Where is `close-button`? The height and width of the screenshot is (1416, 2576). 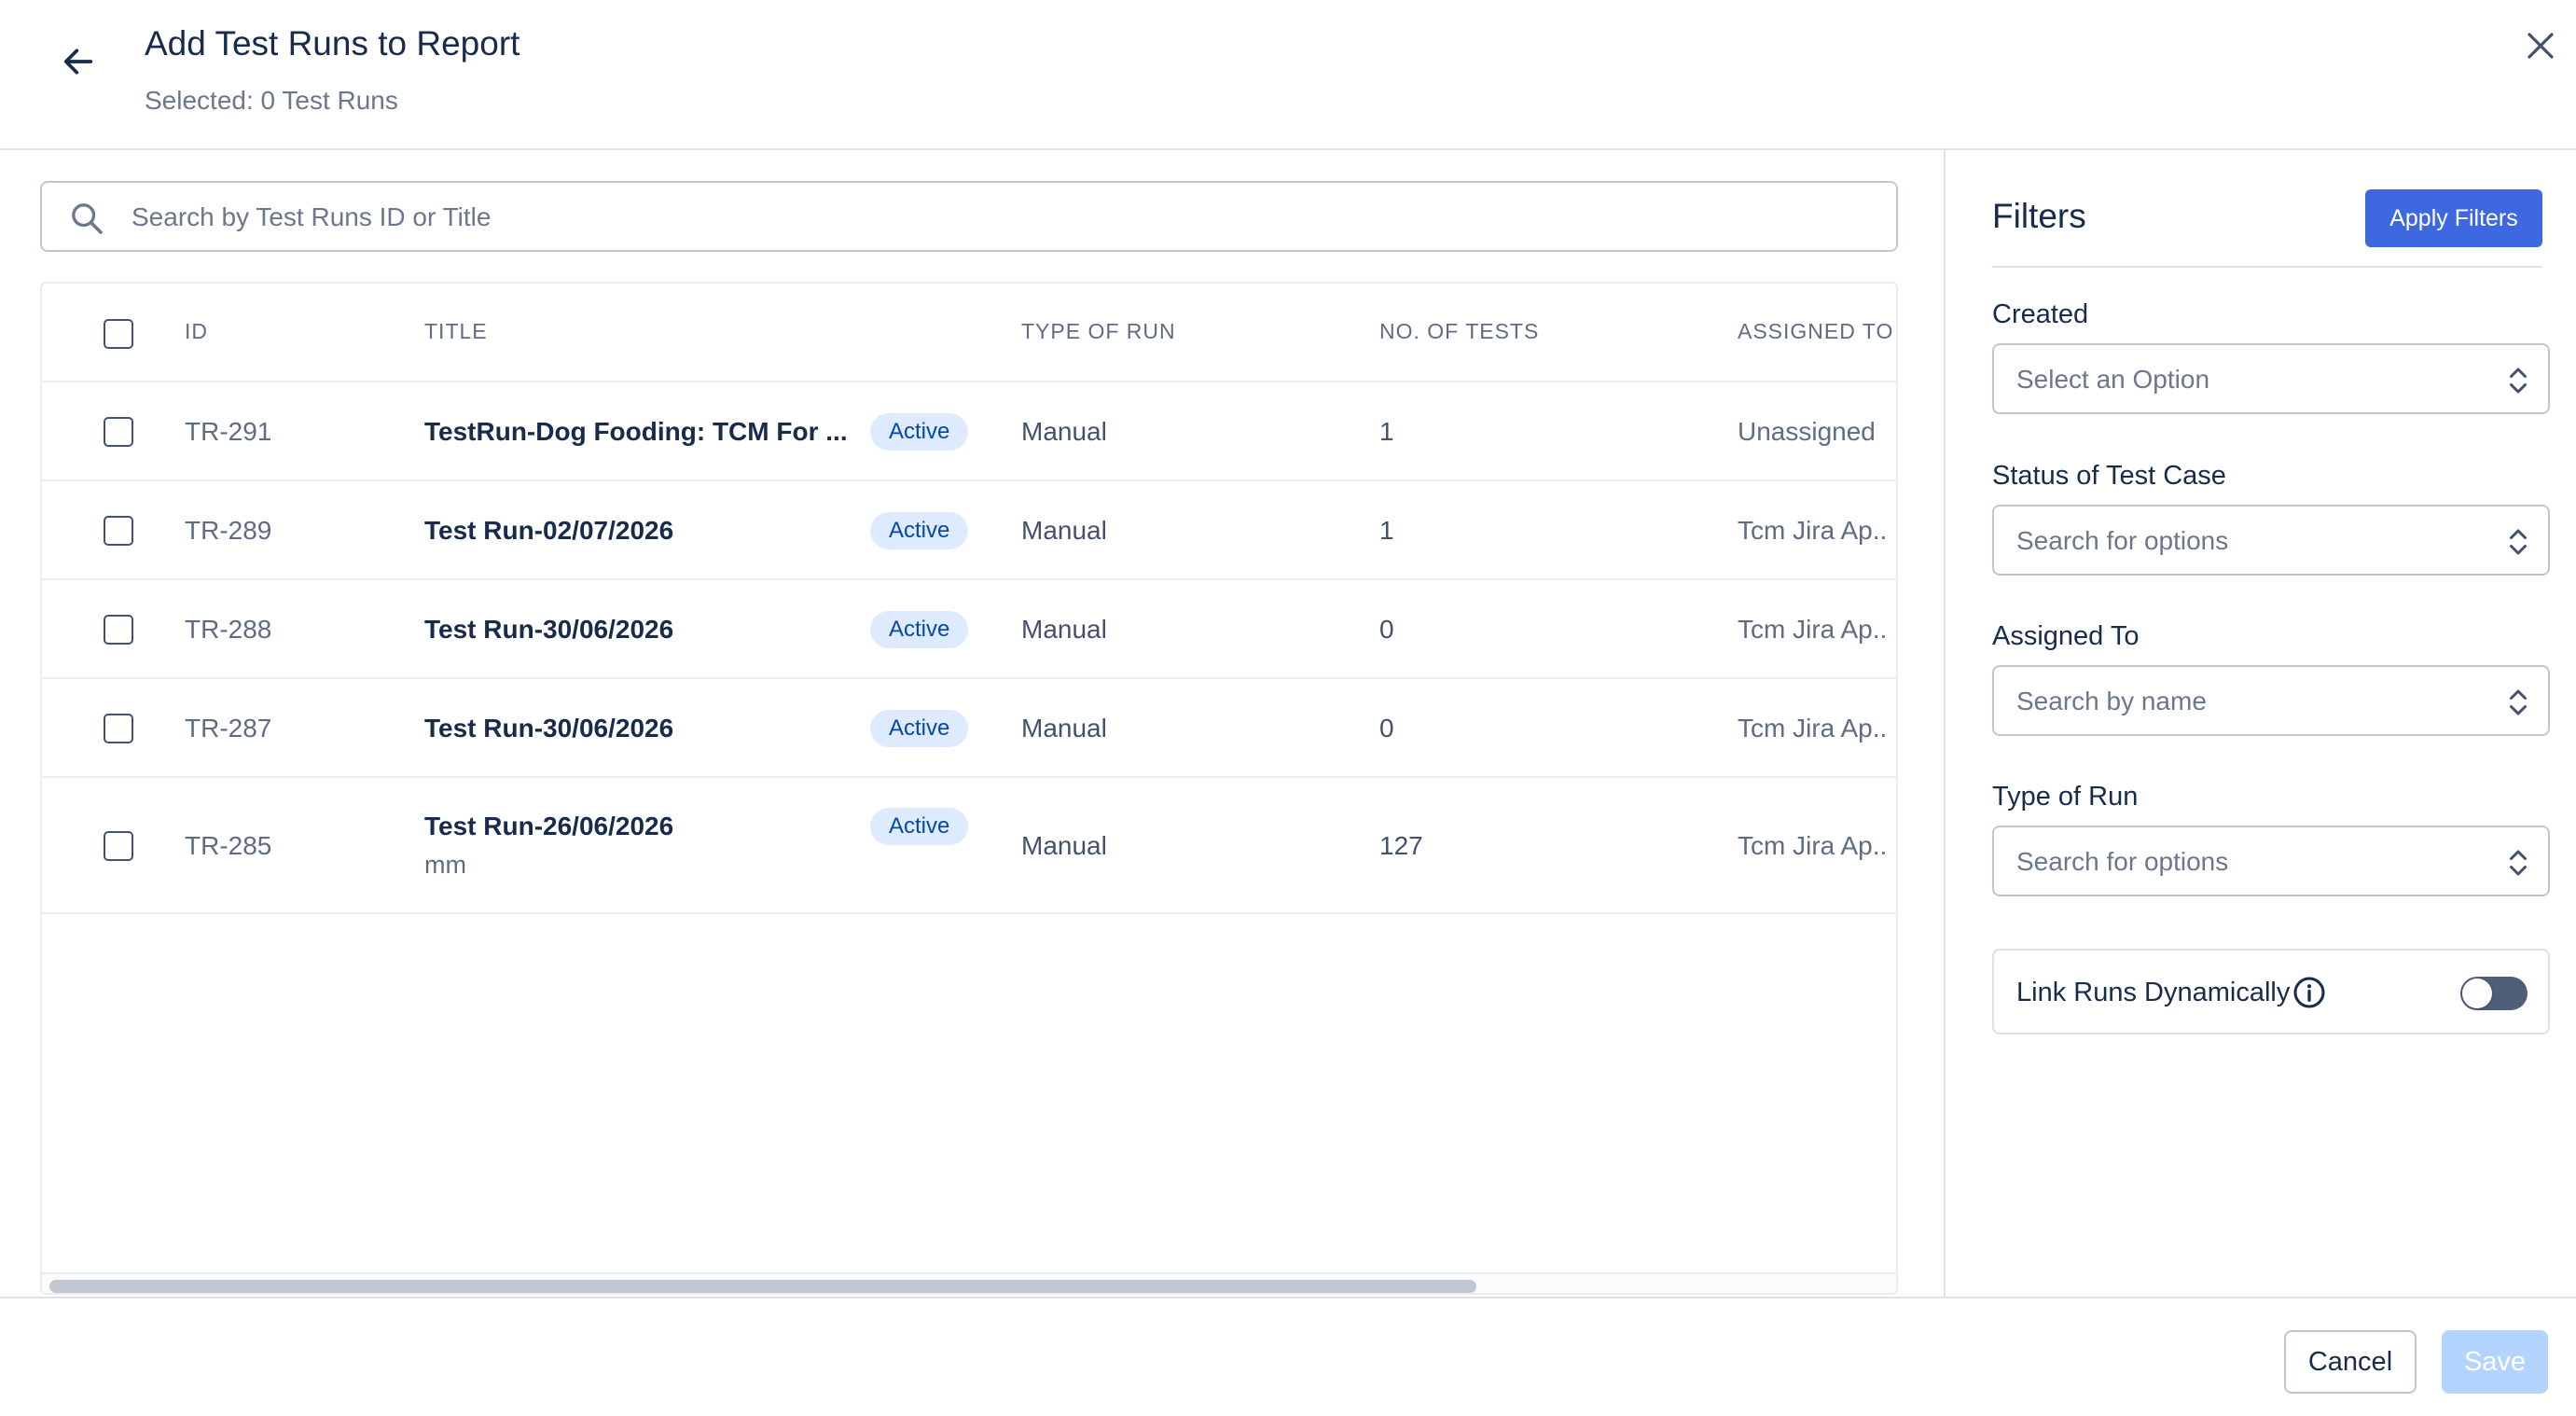
close-button is located at coordinates (2540, 45).